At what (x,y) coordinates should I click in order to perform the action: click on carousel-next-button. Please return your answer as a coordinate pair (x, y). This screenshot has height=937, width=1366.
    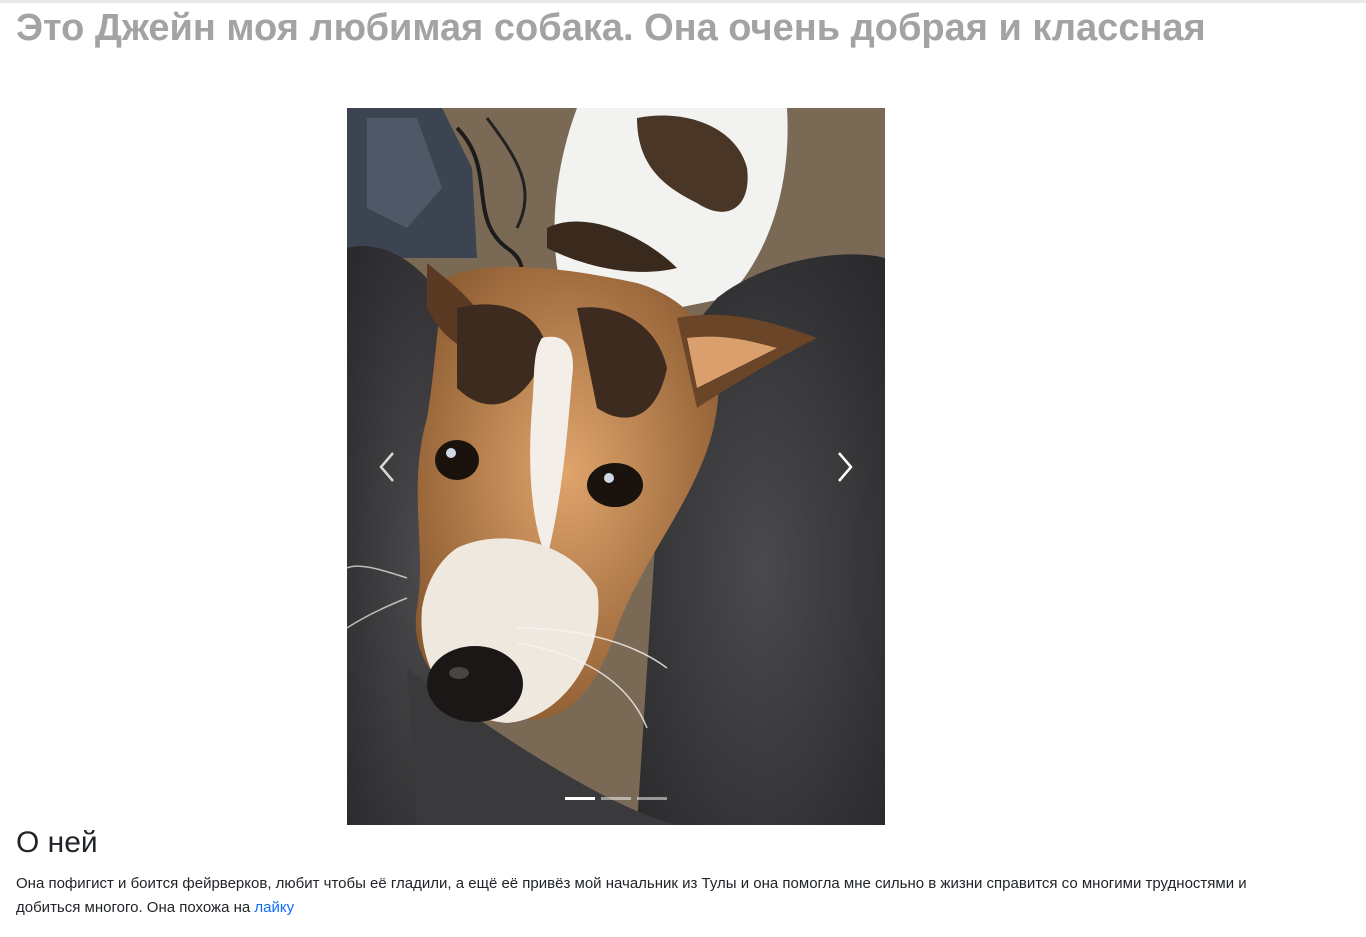
    Looking at the image, I should click on (845, 466).